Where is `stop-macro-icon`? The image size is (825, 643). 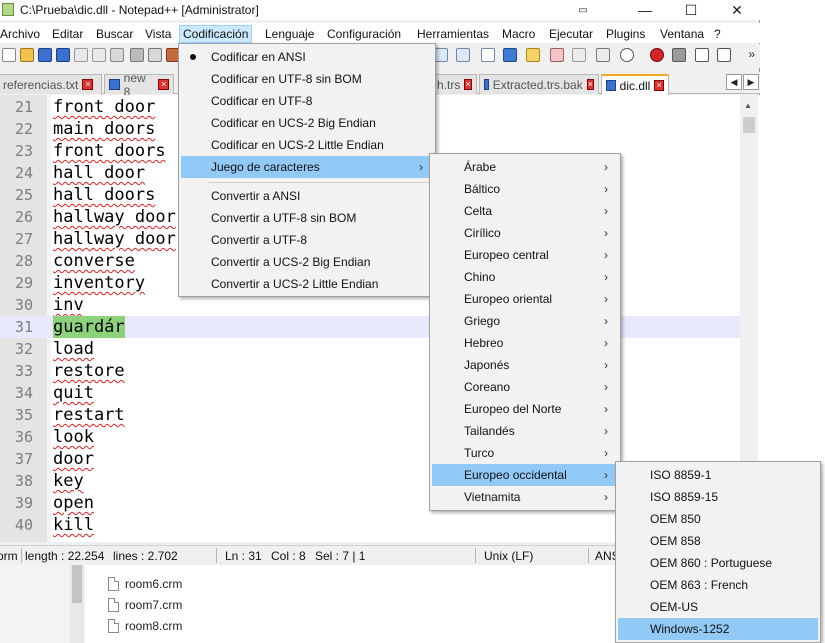 stop-macro-icon is located at coordinates (679, 55).